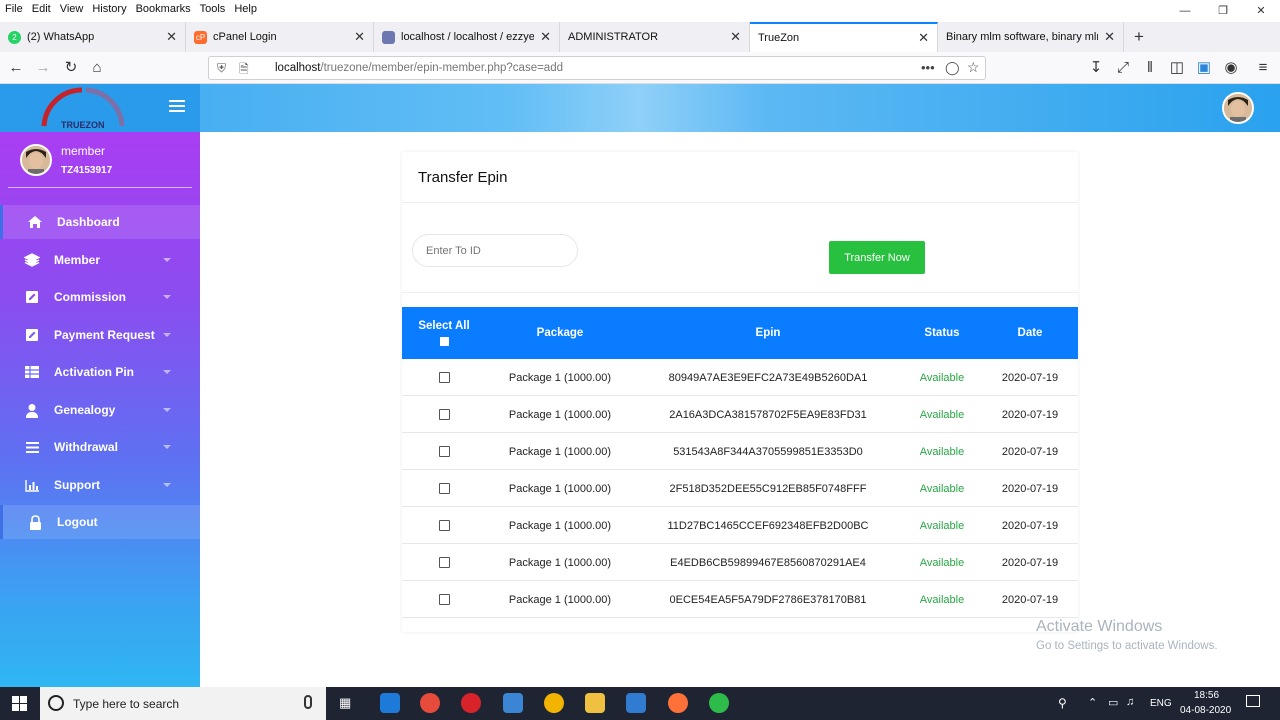  Describe the element at coordinates (32, 372) in the screenshot. I see `grid-icon` at that location.